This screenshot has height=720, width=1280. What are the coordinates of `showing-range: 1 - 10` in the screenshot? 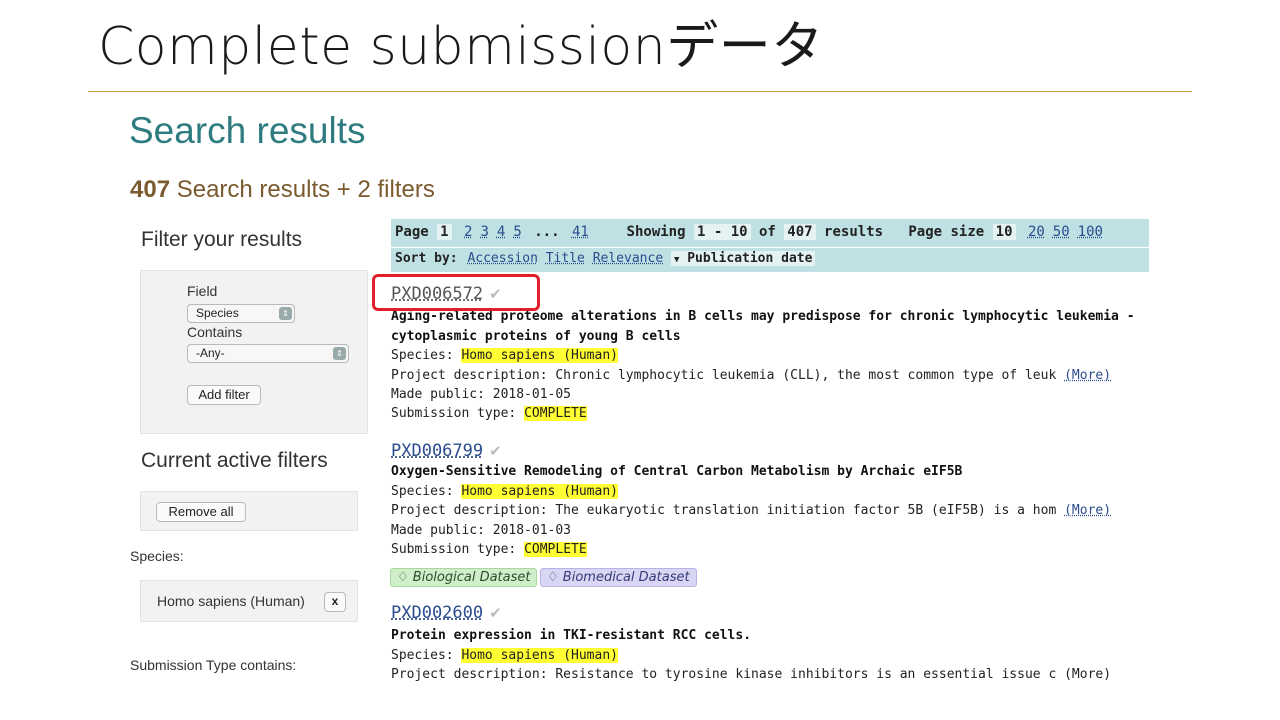 It's located at (722, 232).